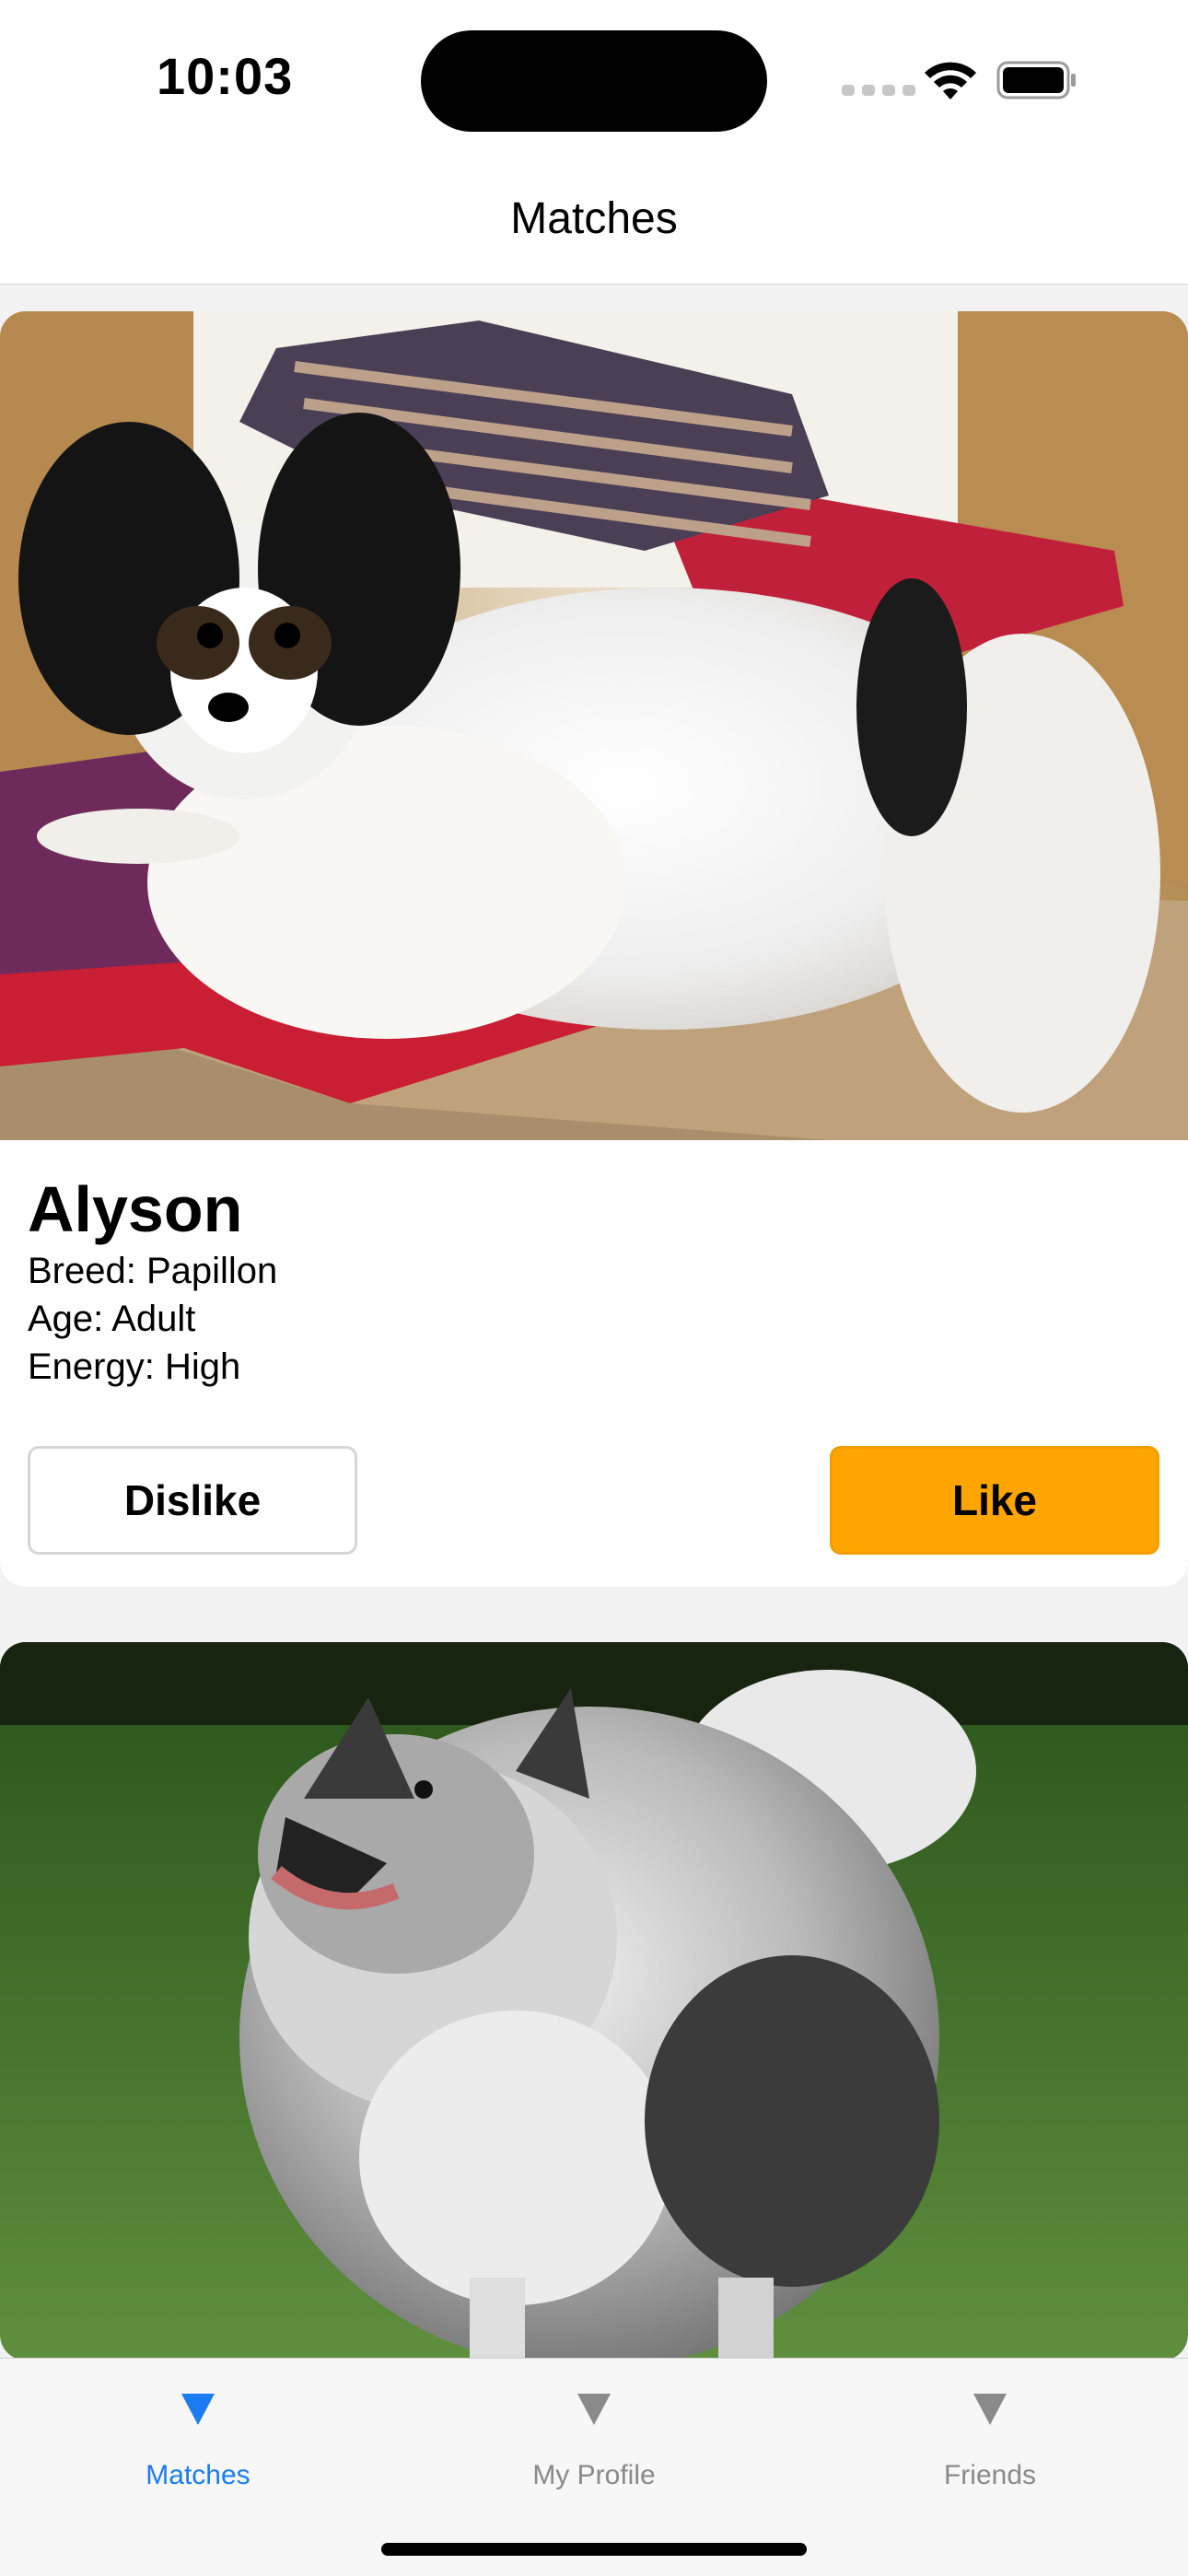 Image resolution: width=1188 pixels, height=2576 pixels. I want to click on status-time: 10:03, so click(225, 76).